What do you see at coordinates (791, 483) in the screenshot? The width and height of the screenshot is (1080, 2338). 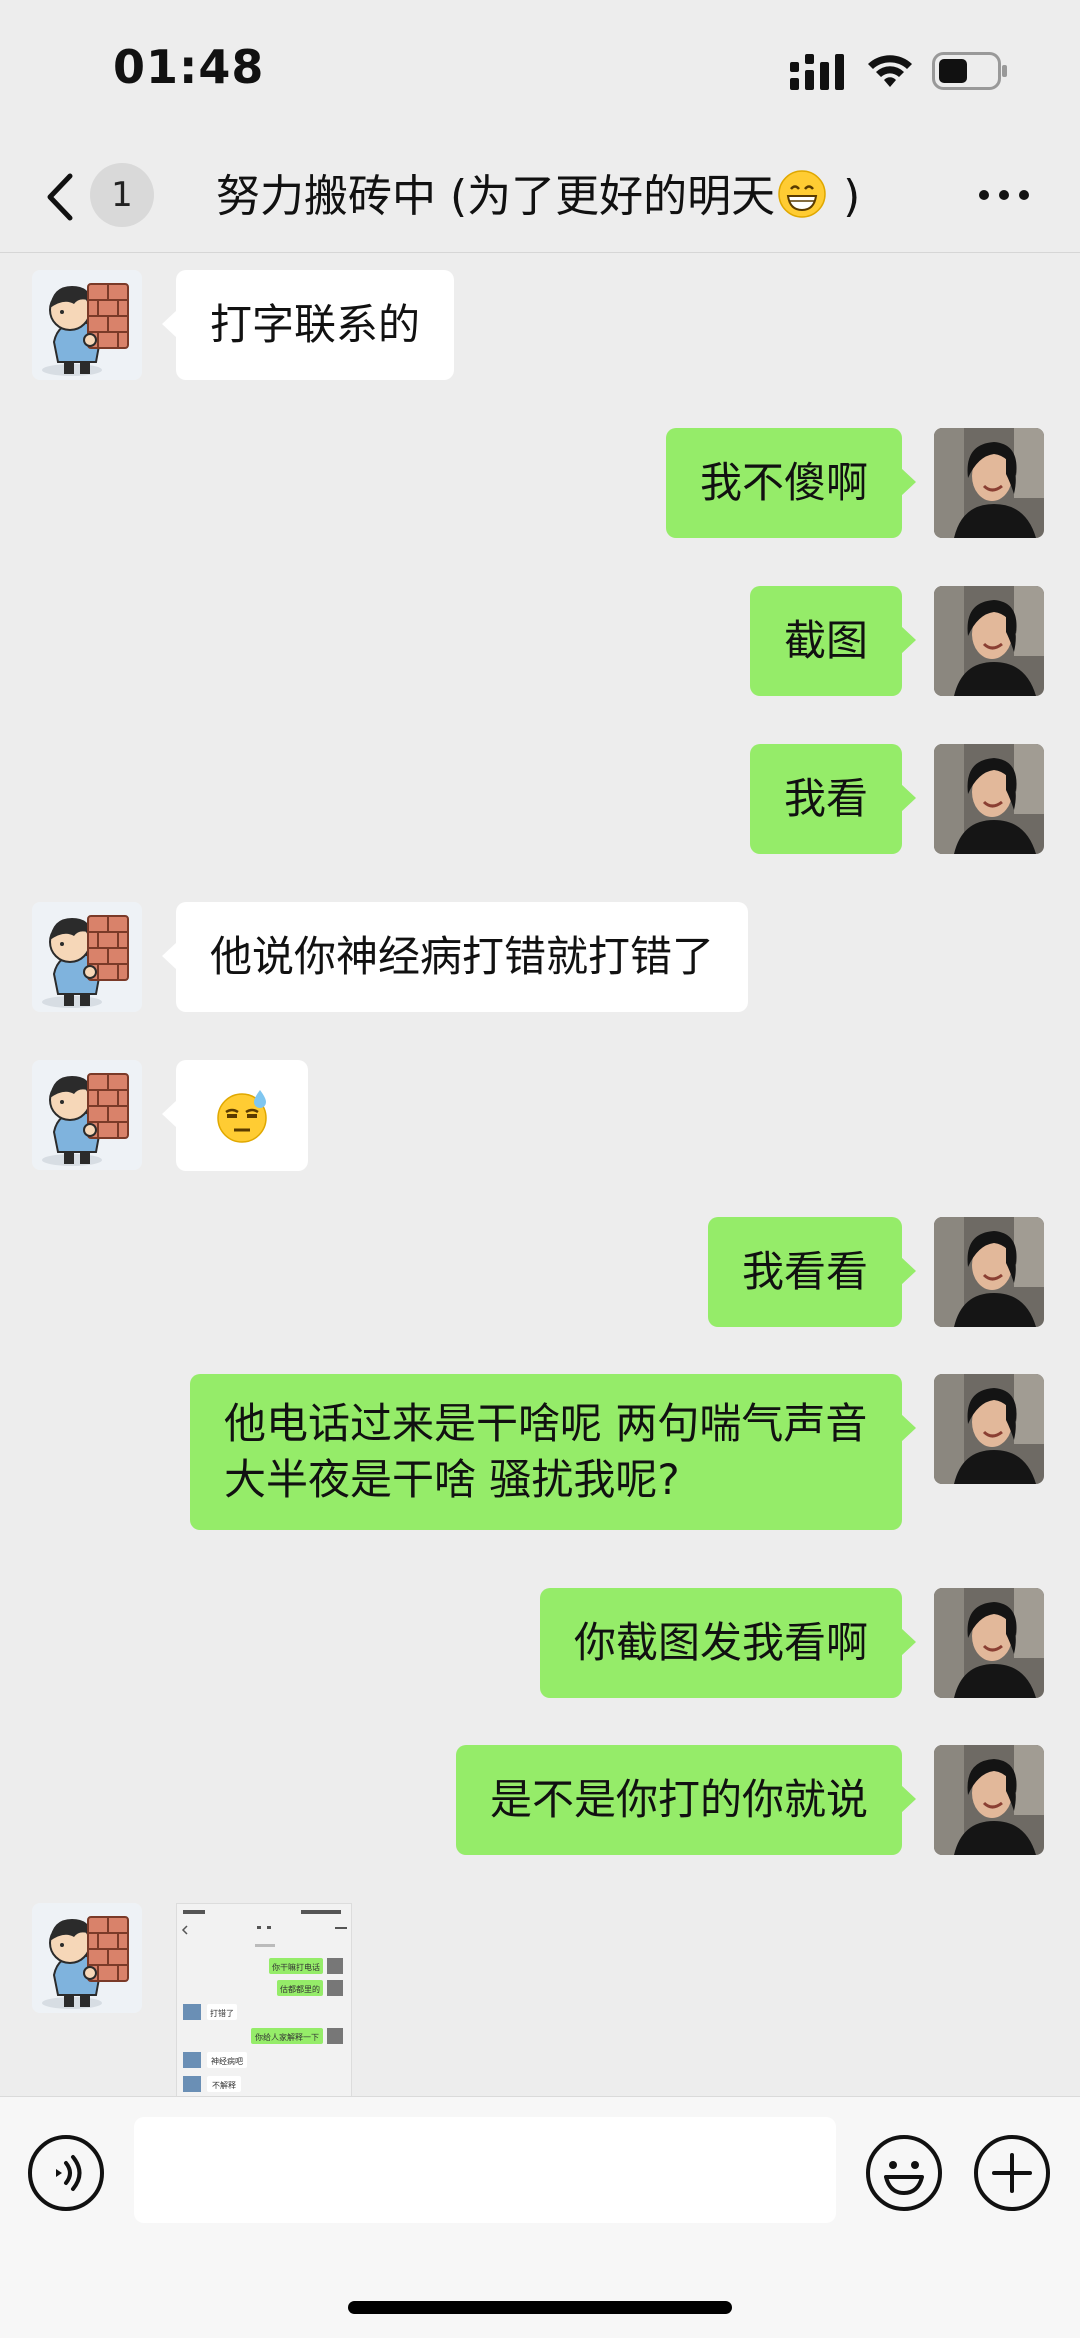 I see `outgoing-message-bubble: 我不傻啊` at bounding box center [791, 483].